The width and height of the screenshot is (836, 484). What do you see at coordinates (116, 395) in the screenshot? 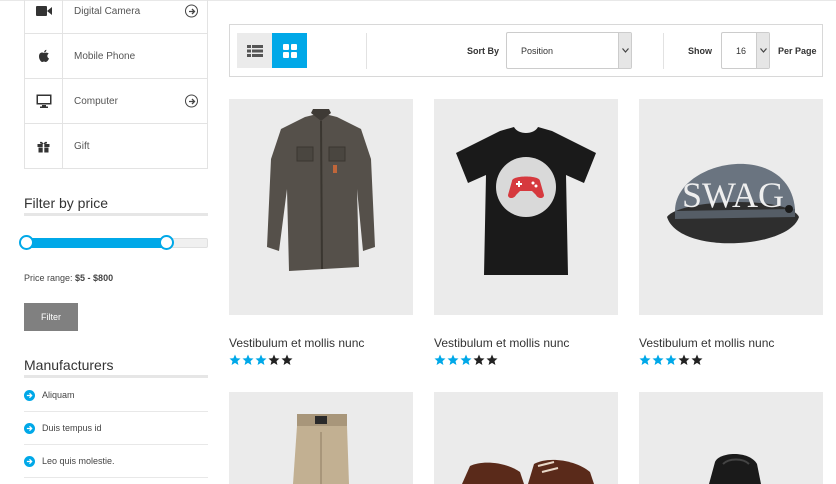
I see `manufacturer-item: Aliquam` at bounding box center [116, 395].